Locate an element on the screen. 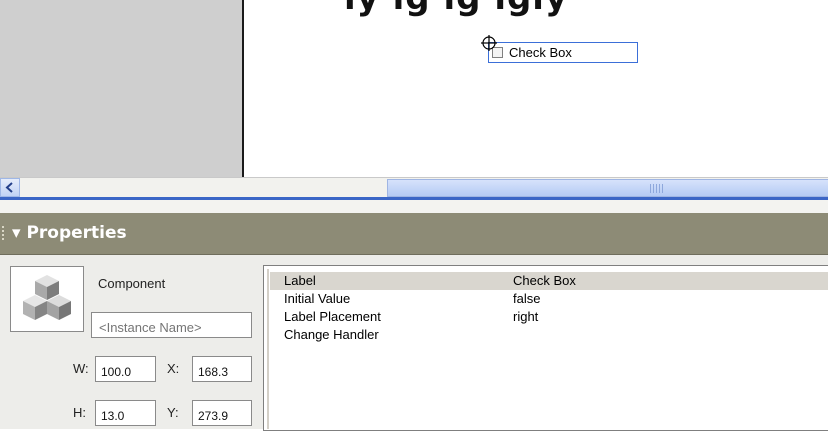 Image resolution: width=828 pixels, height=431 pixels. grip-icon is located at coordinates (657, 188).